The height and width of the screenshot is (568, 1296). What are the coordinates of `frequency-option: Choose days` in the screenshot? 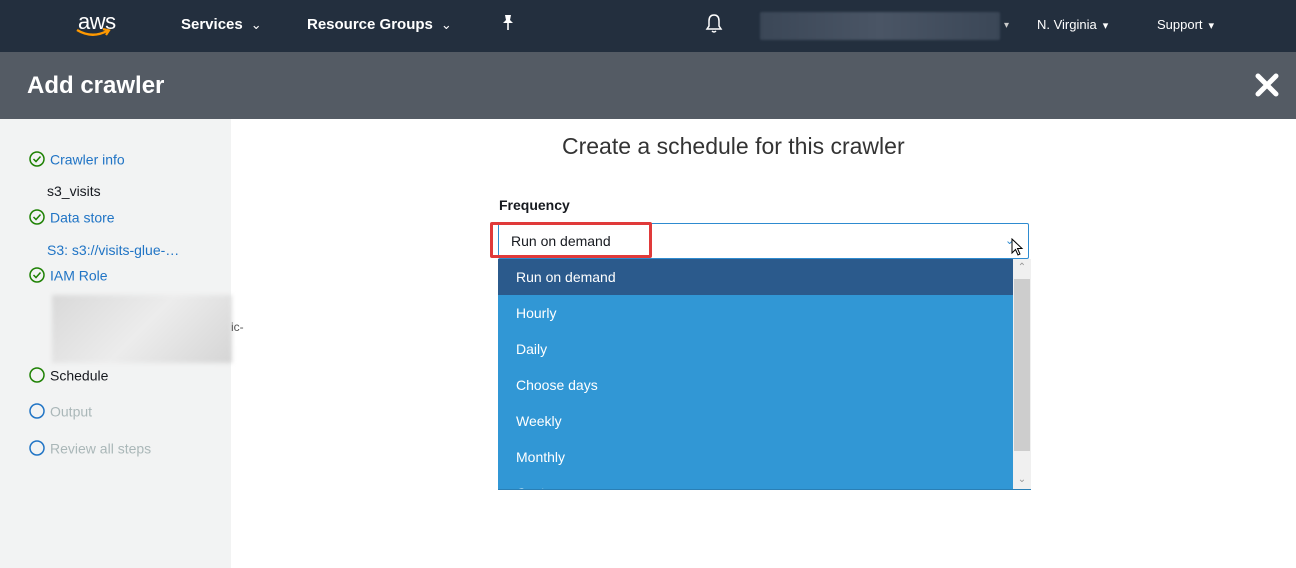 It's located at (755, 385).